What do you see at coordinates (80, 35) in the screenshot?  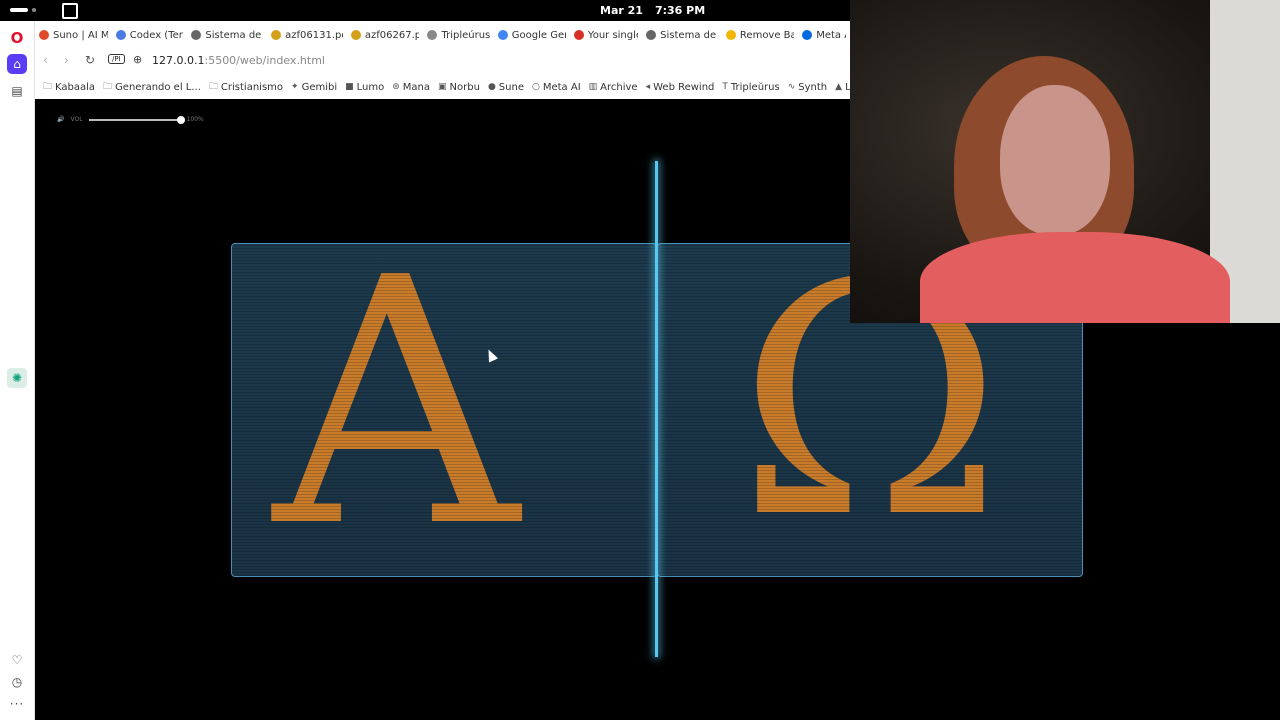 I see `tab-label: Suno | AI Mu` at bounding box center [80, 35].